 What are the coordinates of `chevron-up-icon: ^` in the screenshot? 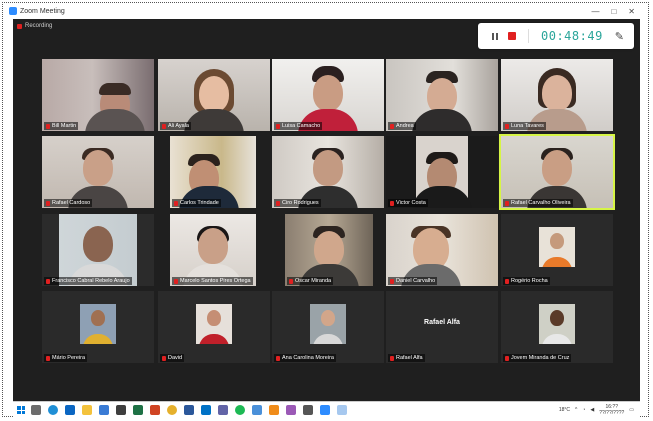 It's located at (576, 410).